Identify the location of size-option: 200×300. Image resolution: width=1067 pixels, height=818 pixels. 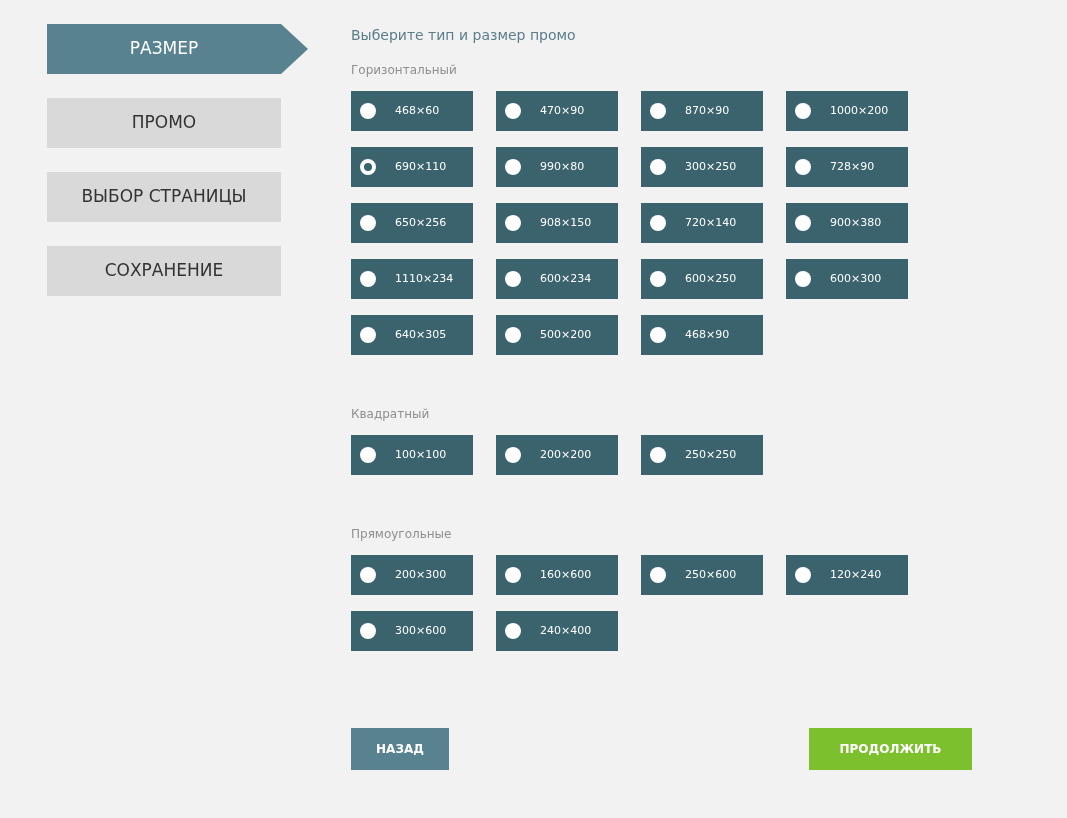
(412, 575).